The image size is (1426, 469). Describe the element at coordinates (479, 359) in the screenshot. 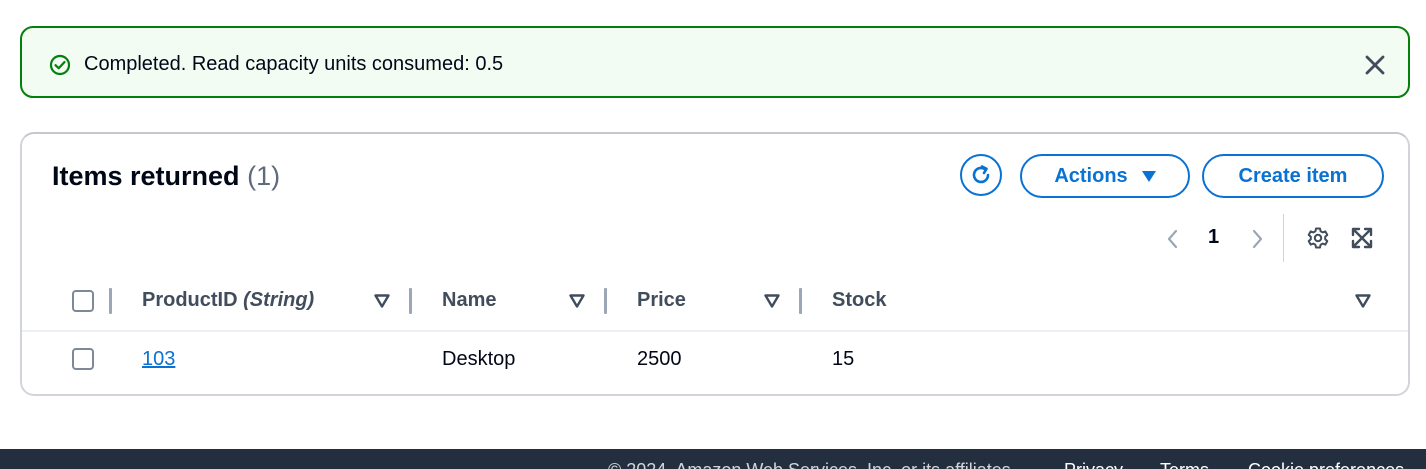

I see `cell-name: Desktop` at that location.